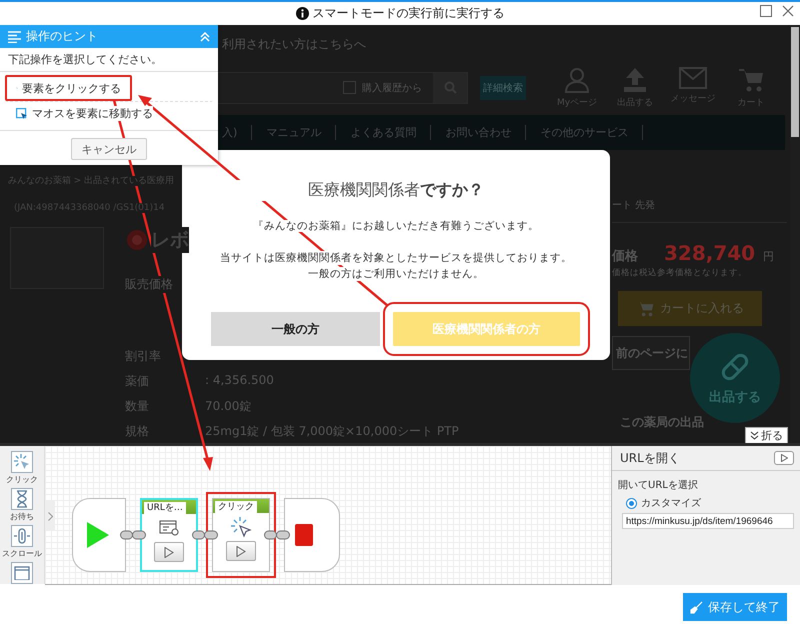 This screenshot has height=624, width=800. I want to click on palette-item: クリック, so click(22, 468).